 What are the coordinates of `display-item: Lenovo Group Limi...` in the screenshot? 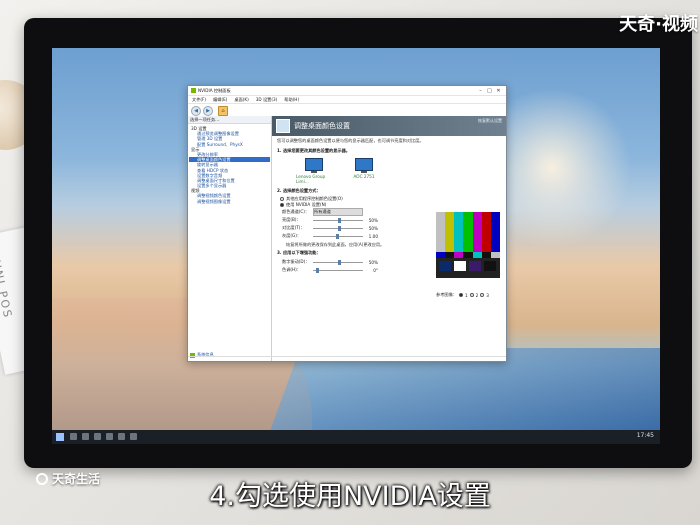 It's located at (314, 171).